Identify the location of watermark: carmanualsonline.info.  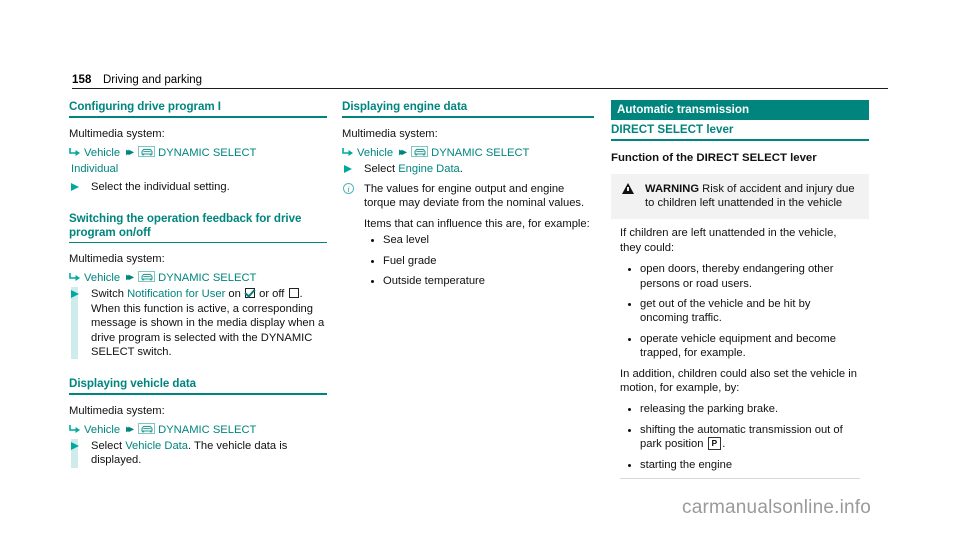
(777, 507).